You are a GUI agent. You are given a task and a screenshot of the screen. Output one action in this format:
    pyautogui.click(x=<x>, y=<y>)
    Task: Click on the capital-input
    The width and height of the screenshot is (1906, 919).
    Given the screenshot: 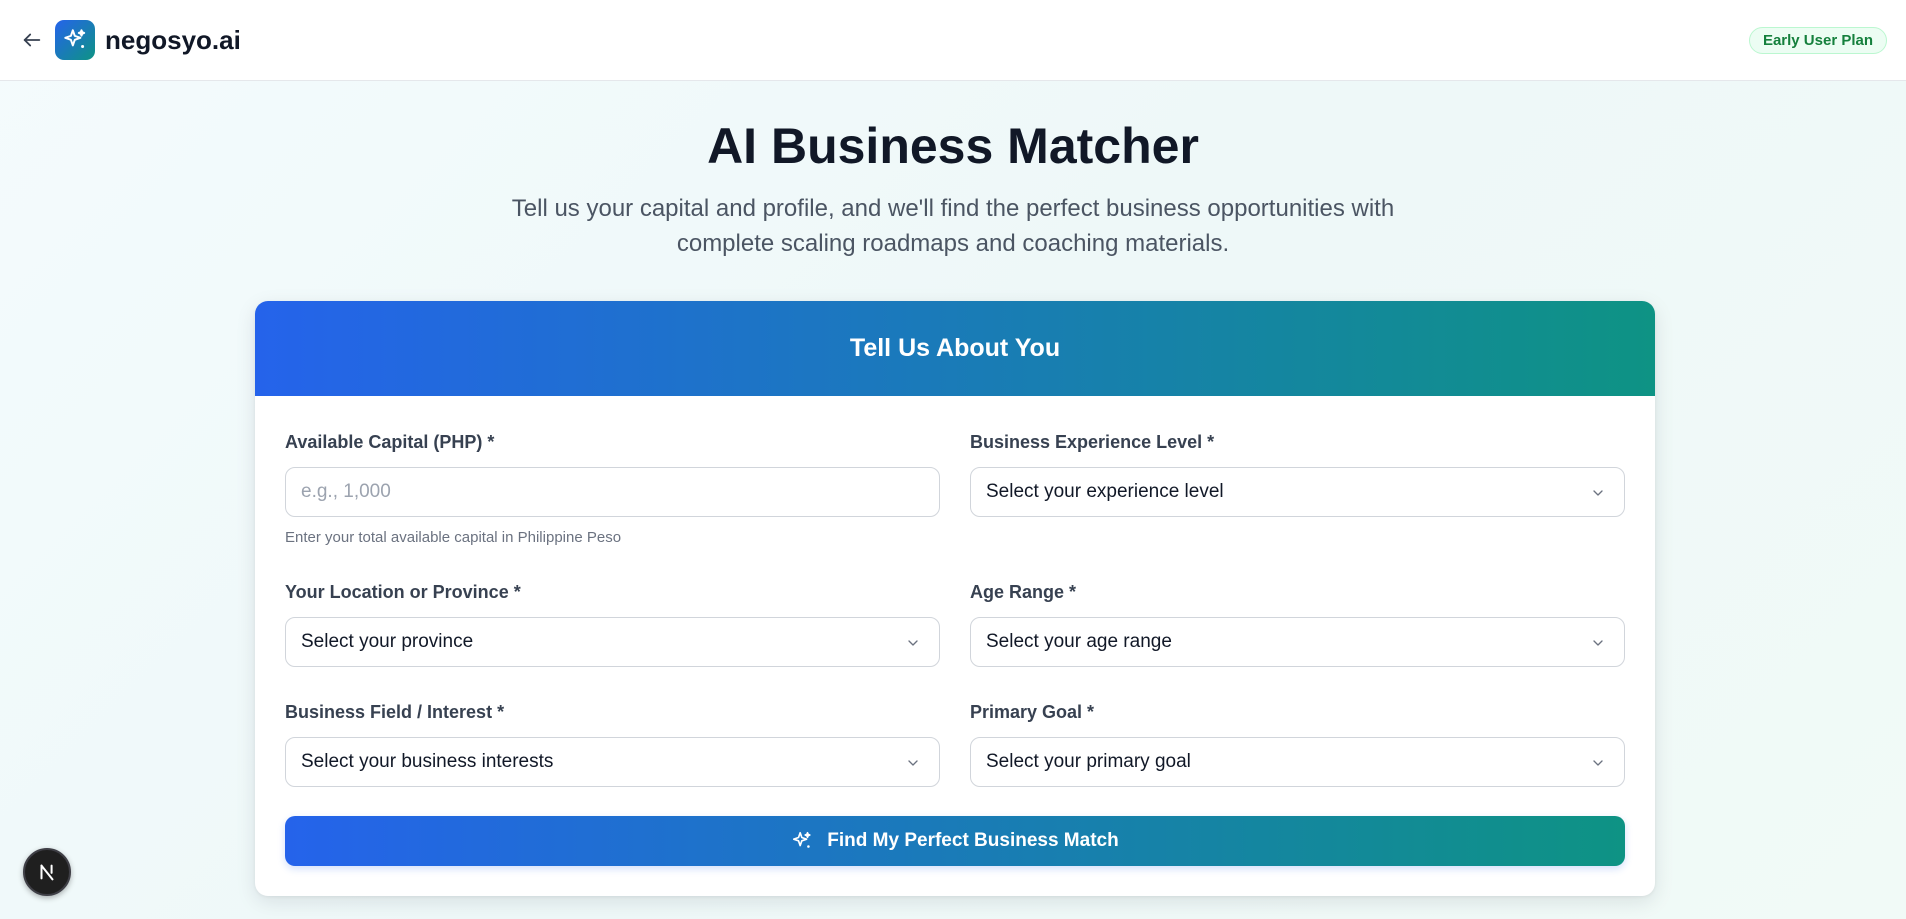 What is the action you would take?
    pyautogui.click(x=612, y=492)
    